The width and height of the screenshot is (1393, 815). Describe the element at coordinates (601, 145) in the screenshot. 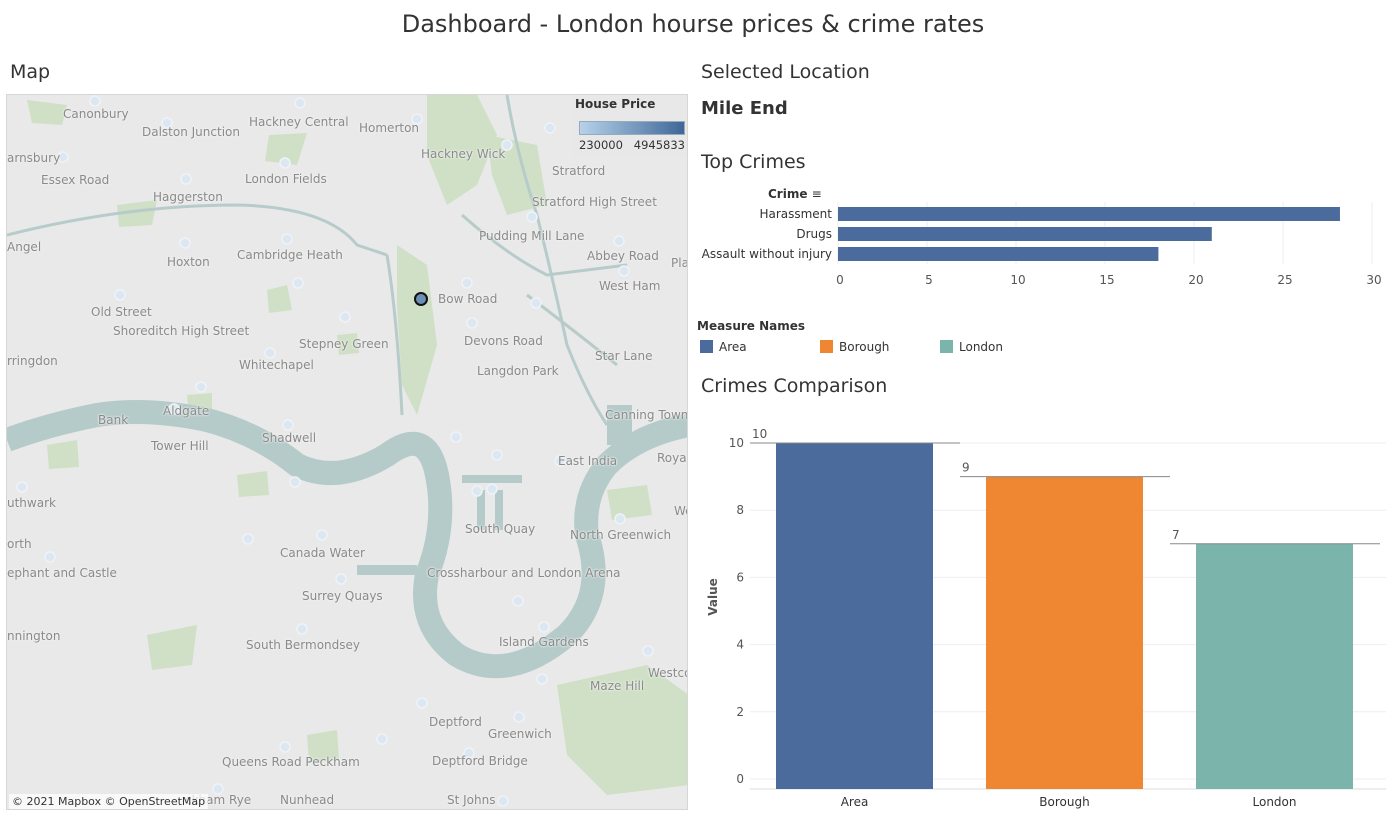

I see `legend-min-value: 230000` at that location.